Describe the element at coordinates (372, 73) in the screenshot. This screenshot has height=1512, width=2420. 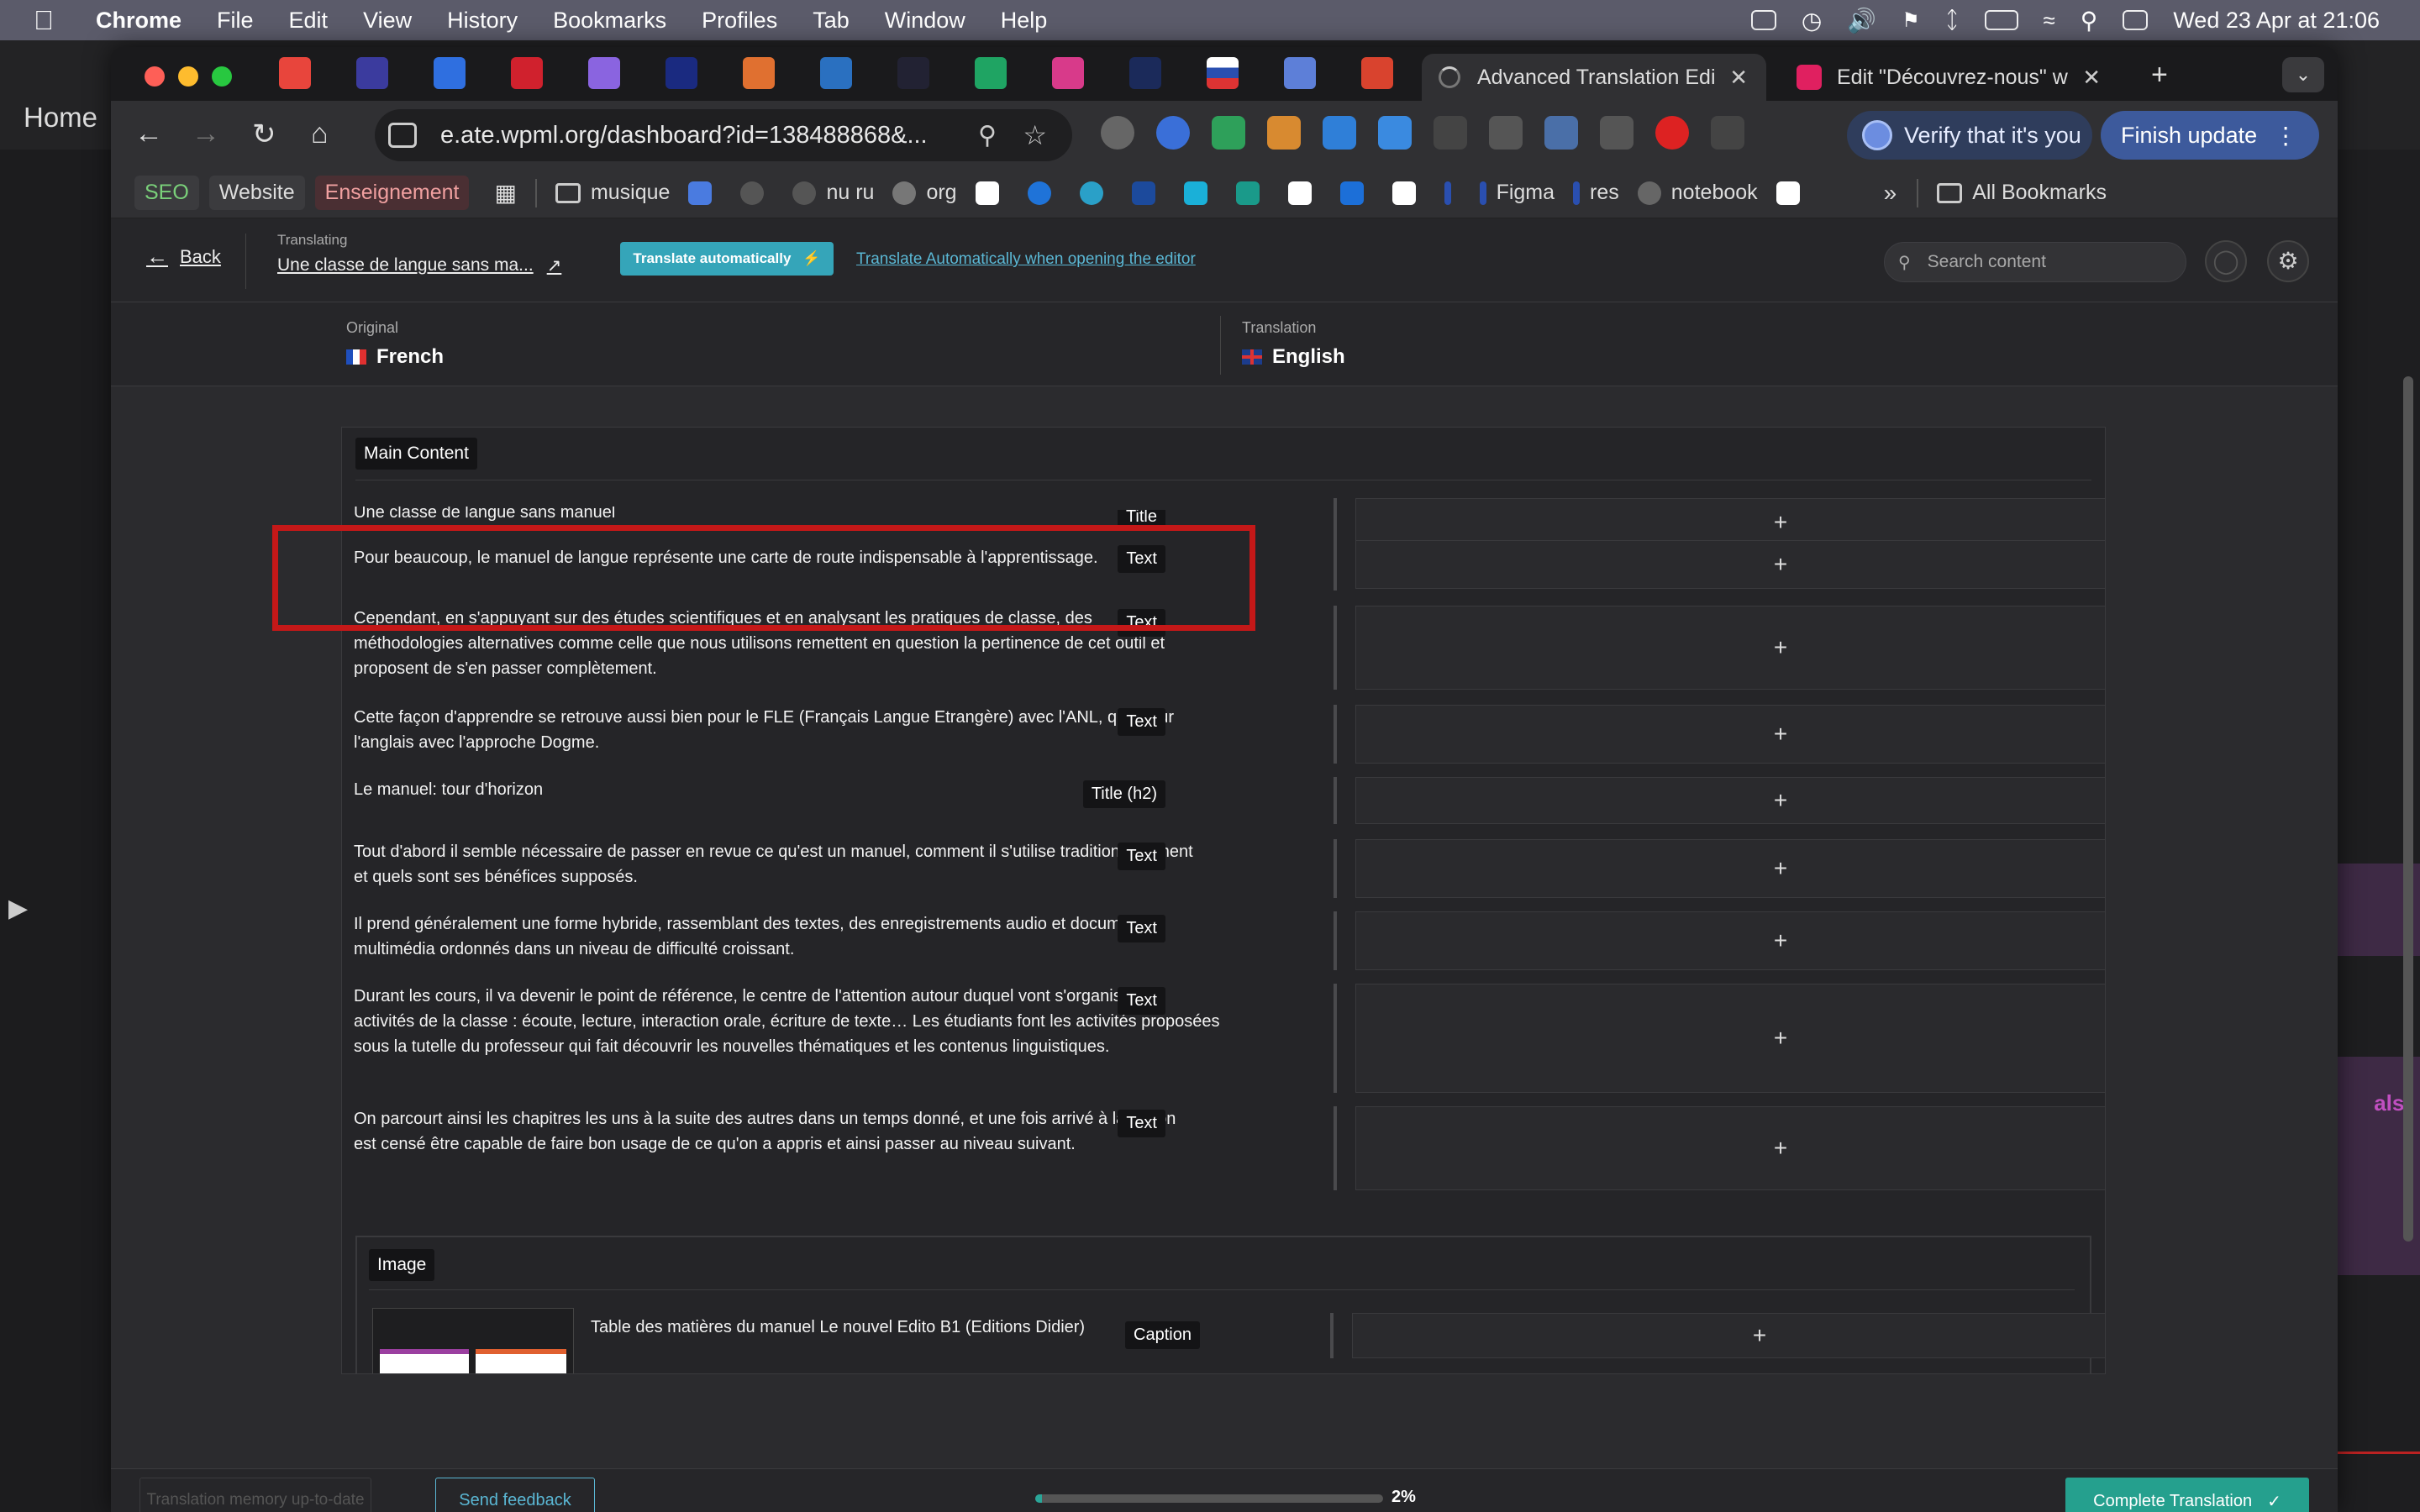
I see `pinned-tab-wr-icon` at that location.